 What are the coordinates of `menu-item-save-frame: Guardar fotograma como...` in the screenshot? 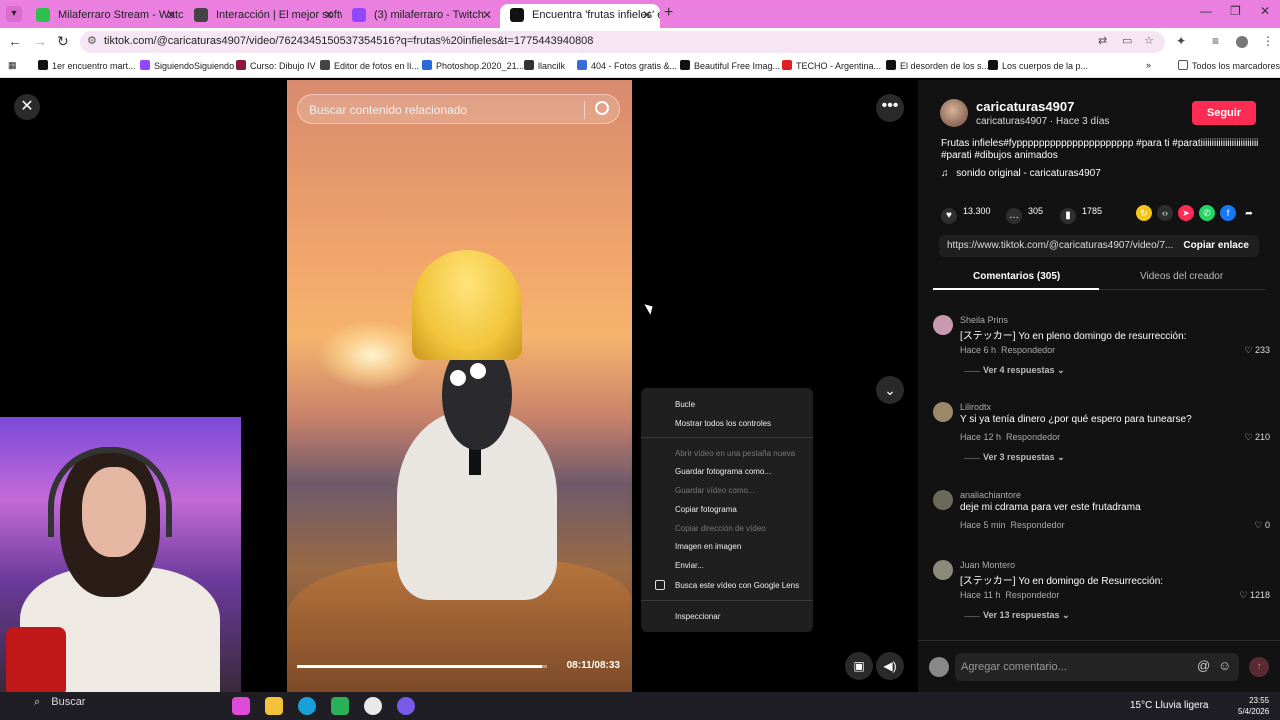 It's located at (723, 471).